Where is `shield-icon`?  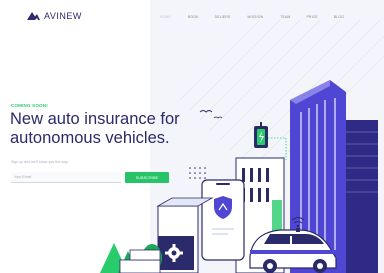 shield-icon is located at coordinates (223, 207).